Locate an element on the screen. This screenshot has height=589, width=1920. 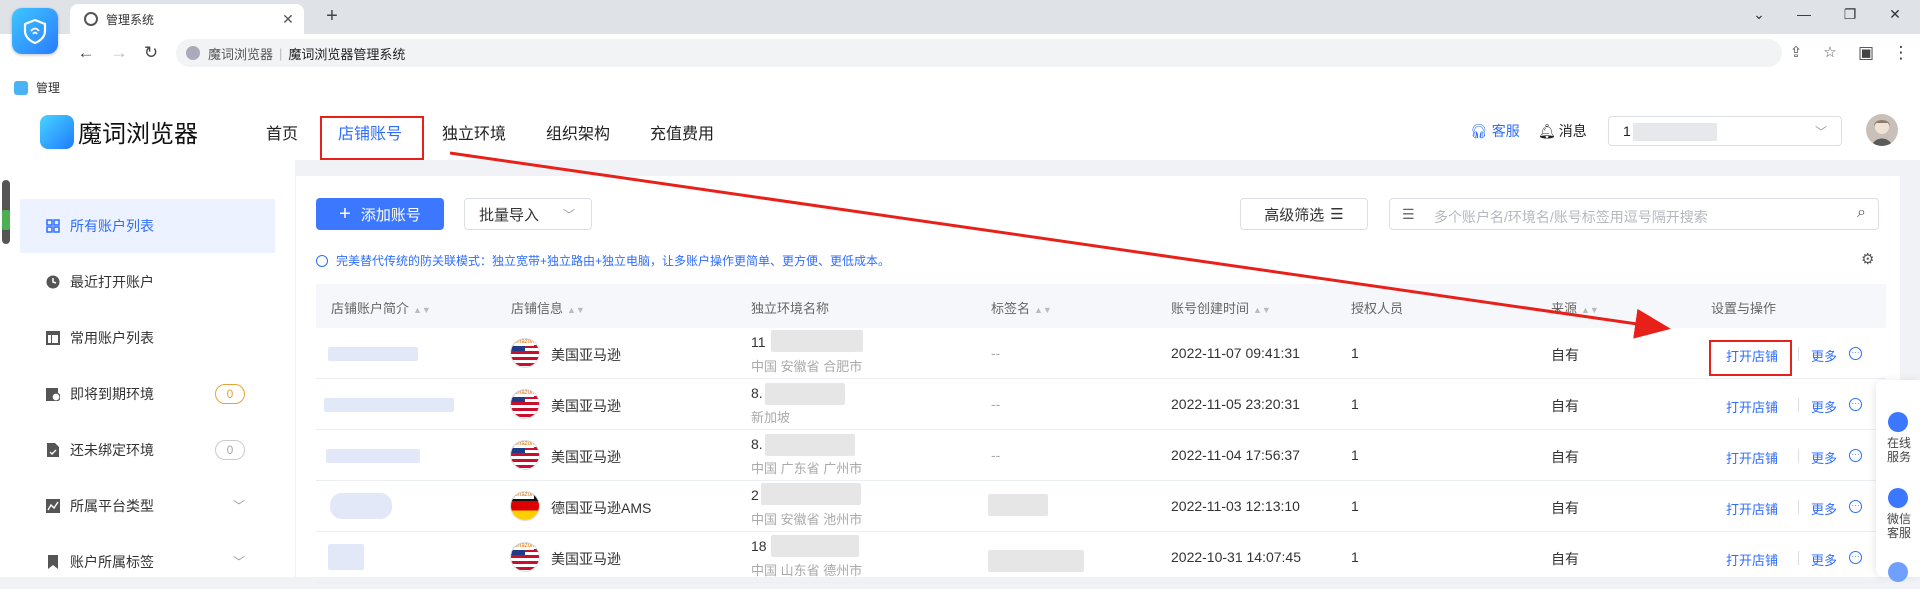
column-header: 店铺信息 ▲▼ is located at coordinates (548, 307).